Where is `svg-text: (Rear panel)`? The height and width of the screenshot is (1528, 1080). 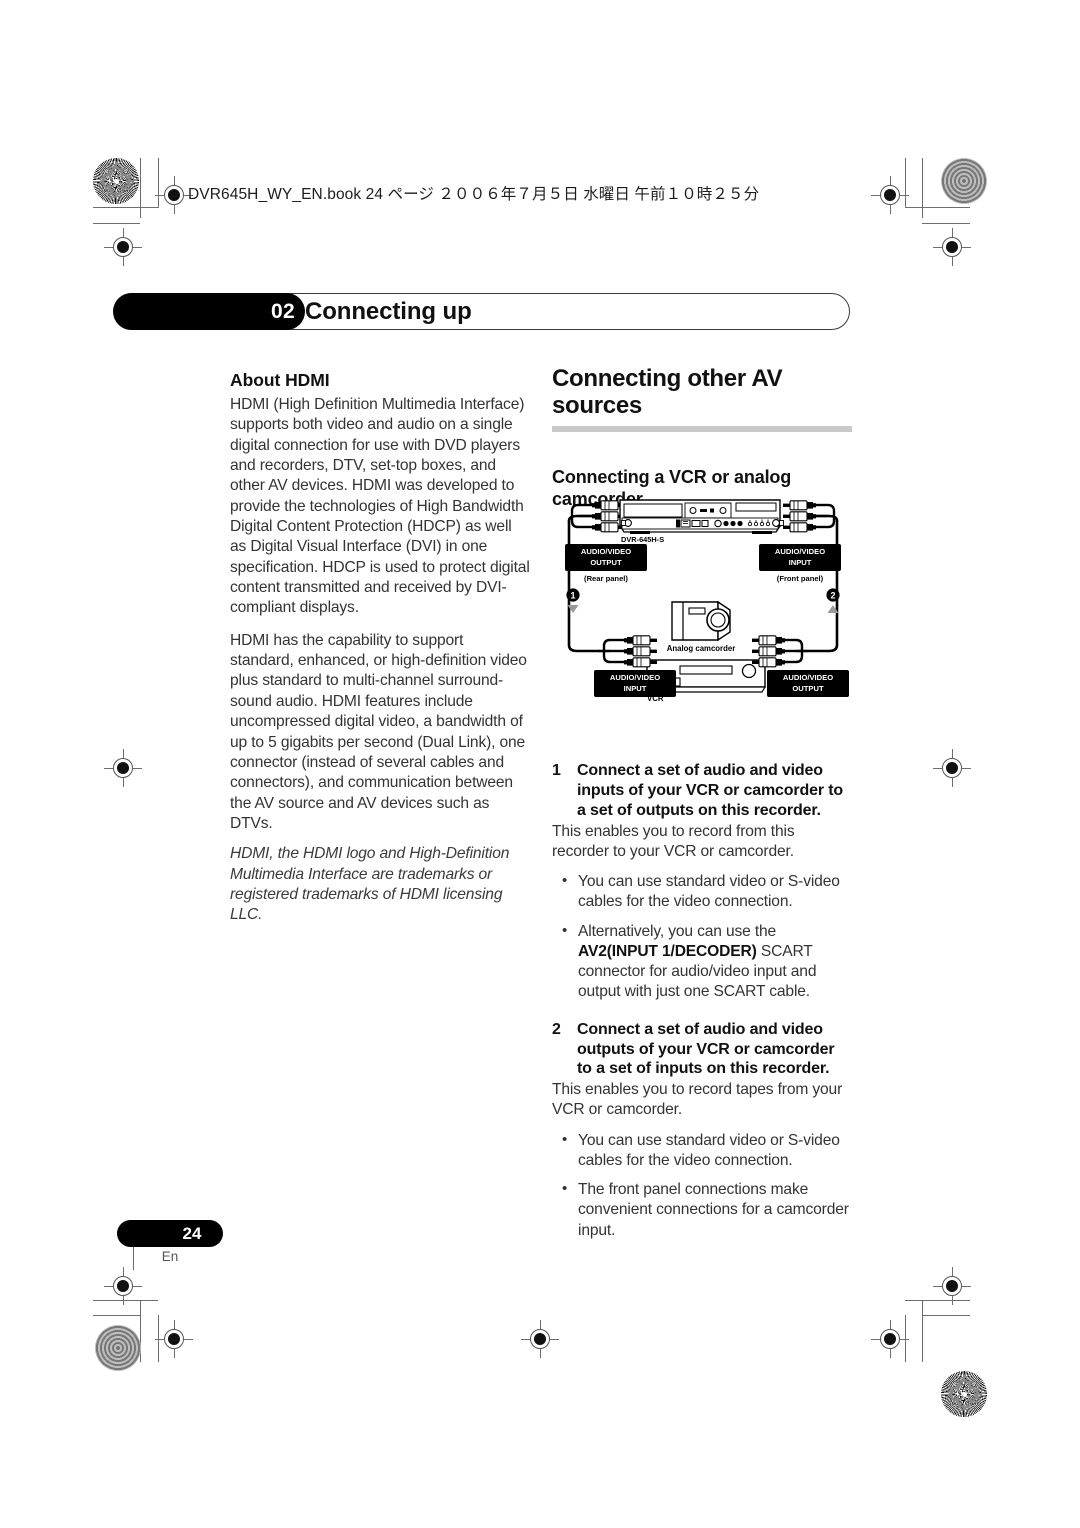 svg-text: (Rear panel) is located at coordinates (606, 578).